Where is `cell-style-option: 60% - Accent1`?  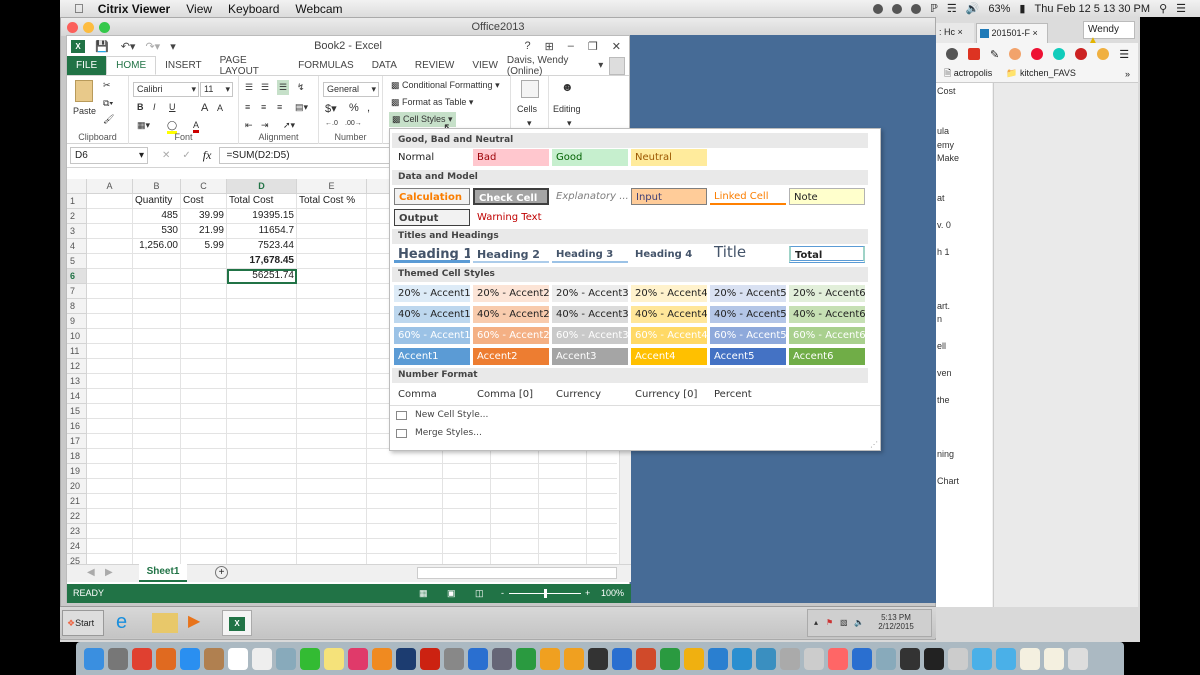 cell-style-option: 60% - Accent1 is located at coordinates (432, 335).